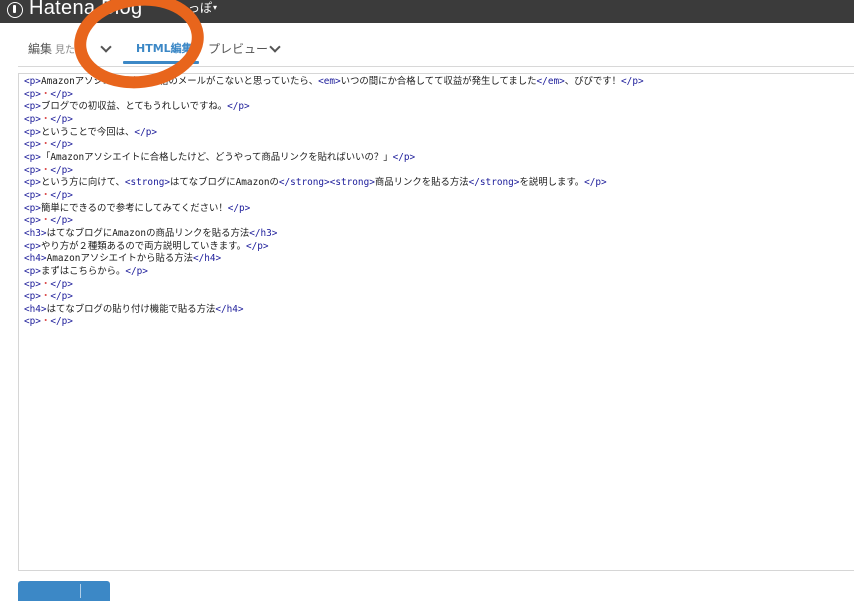 Image resolution: width=854 pixels, height=601 pixels. I want to click on code-line: <h4>Amazonアソシエイトから貼る方法</h4>, so click(123, 259).